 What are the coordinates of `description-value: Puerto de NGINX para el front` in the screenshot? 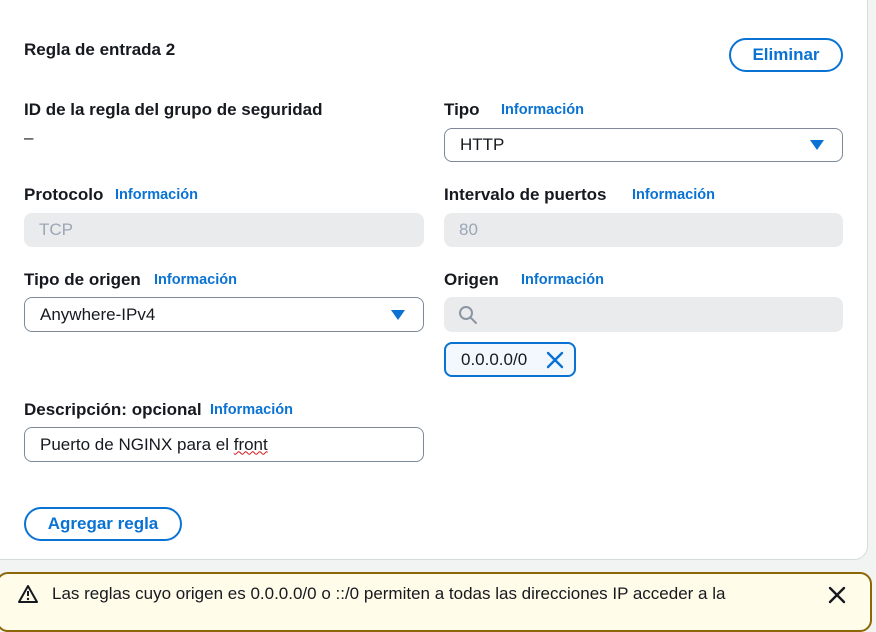 It's located at (154, 444).